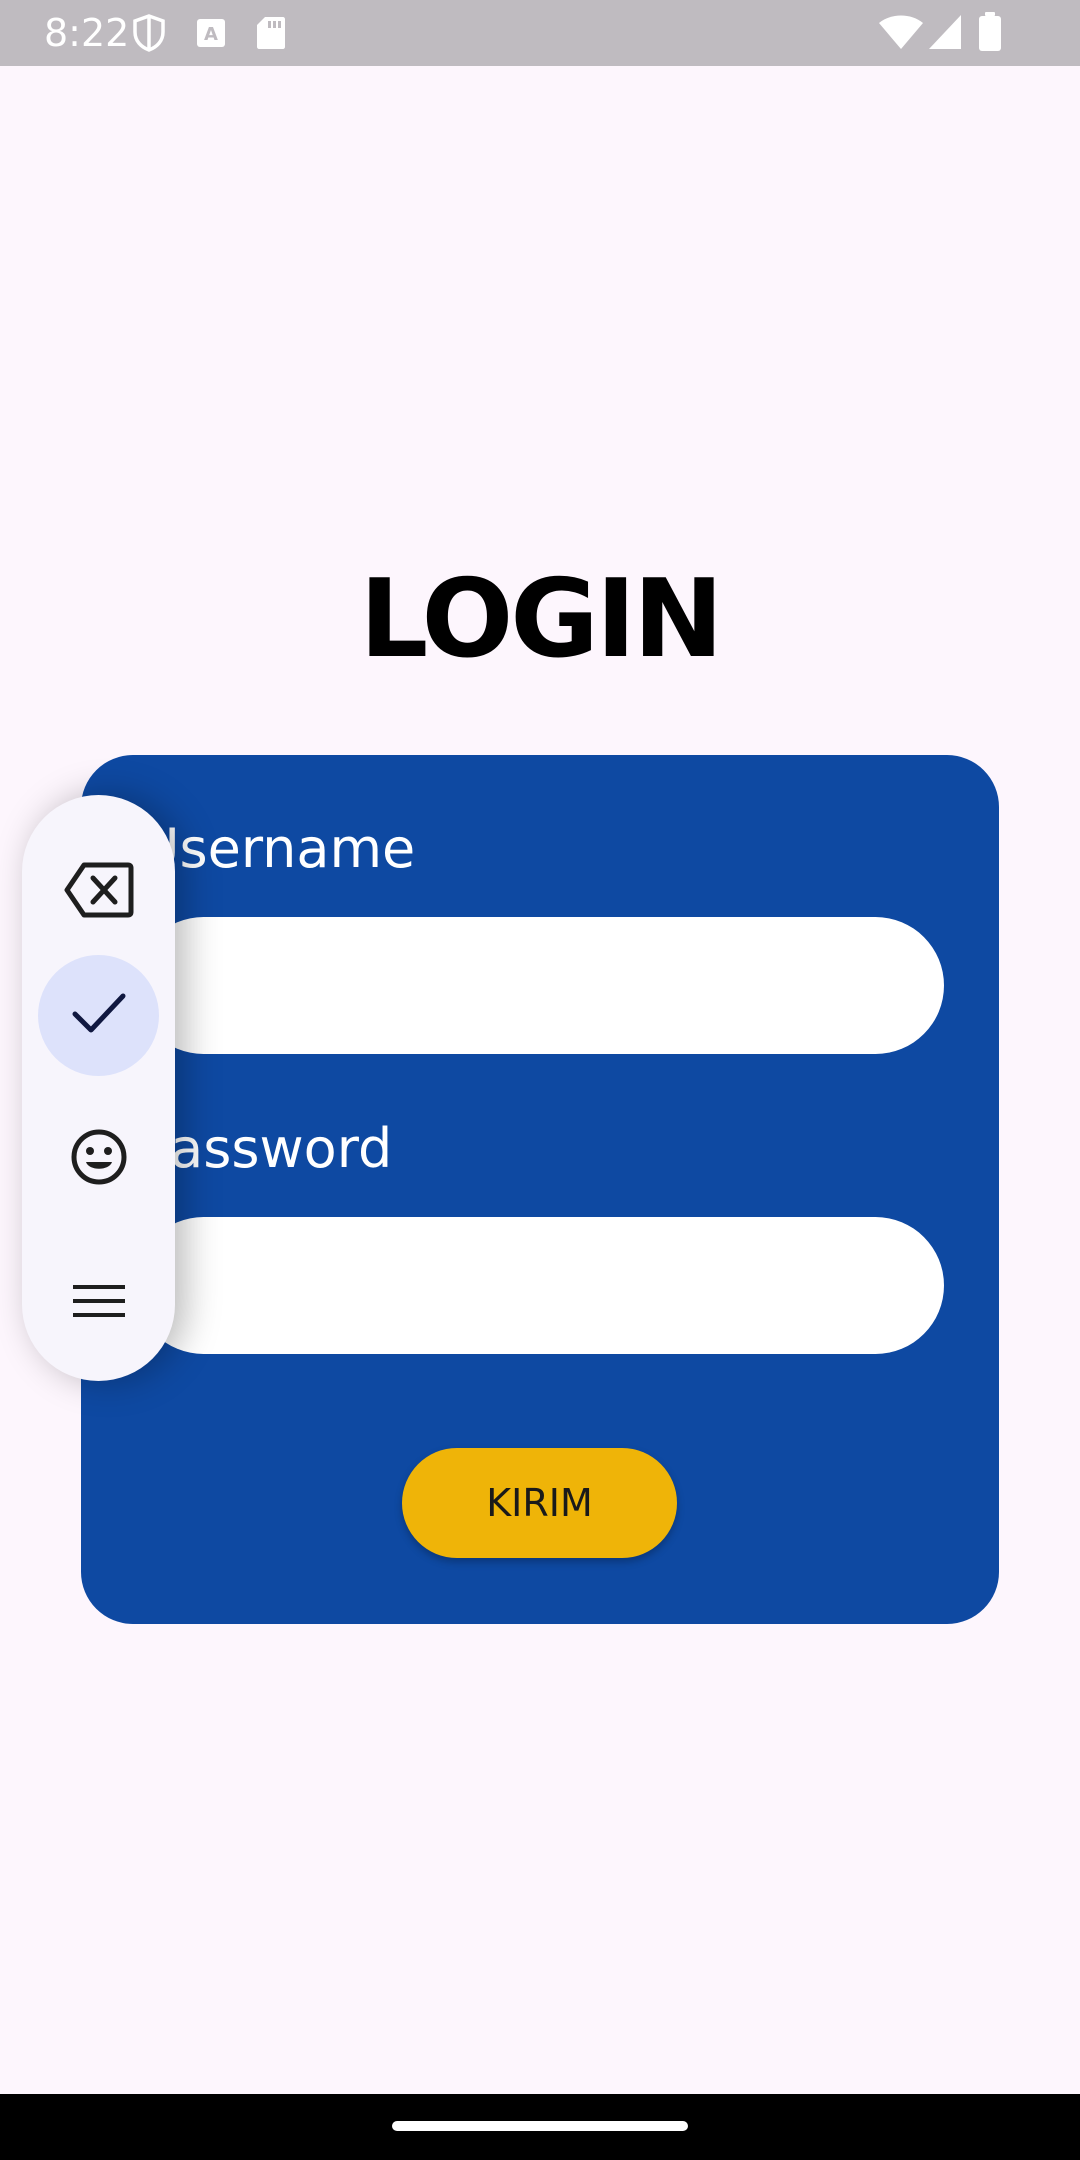 This screenshot has height=2160, width=1080. I want to click on menu-button, so click(98, 1303).